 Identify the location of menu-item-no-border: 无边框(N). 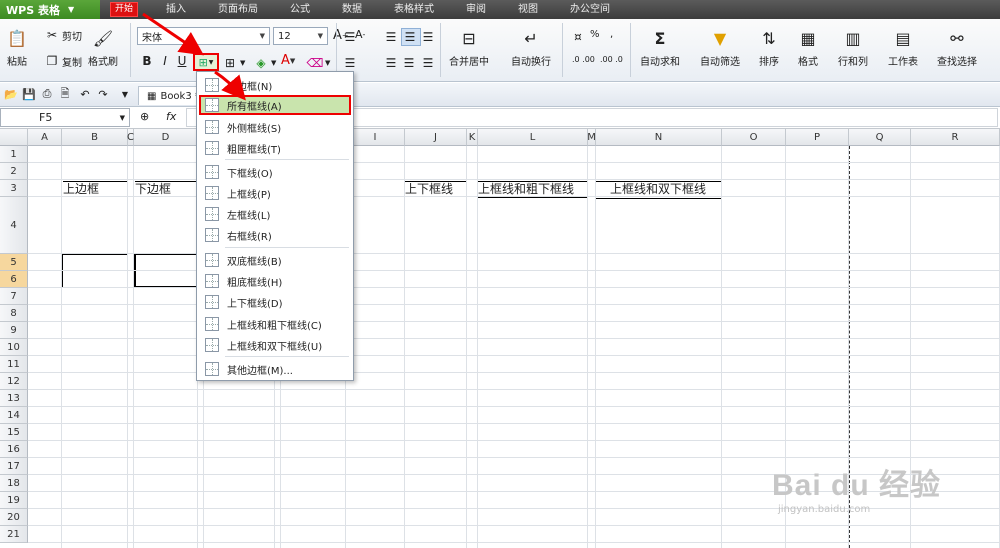
(275, 85).